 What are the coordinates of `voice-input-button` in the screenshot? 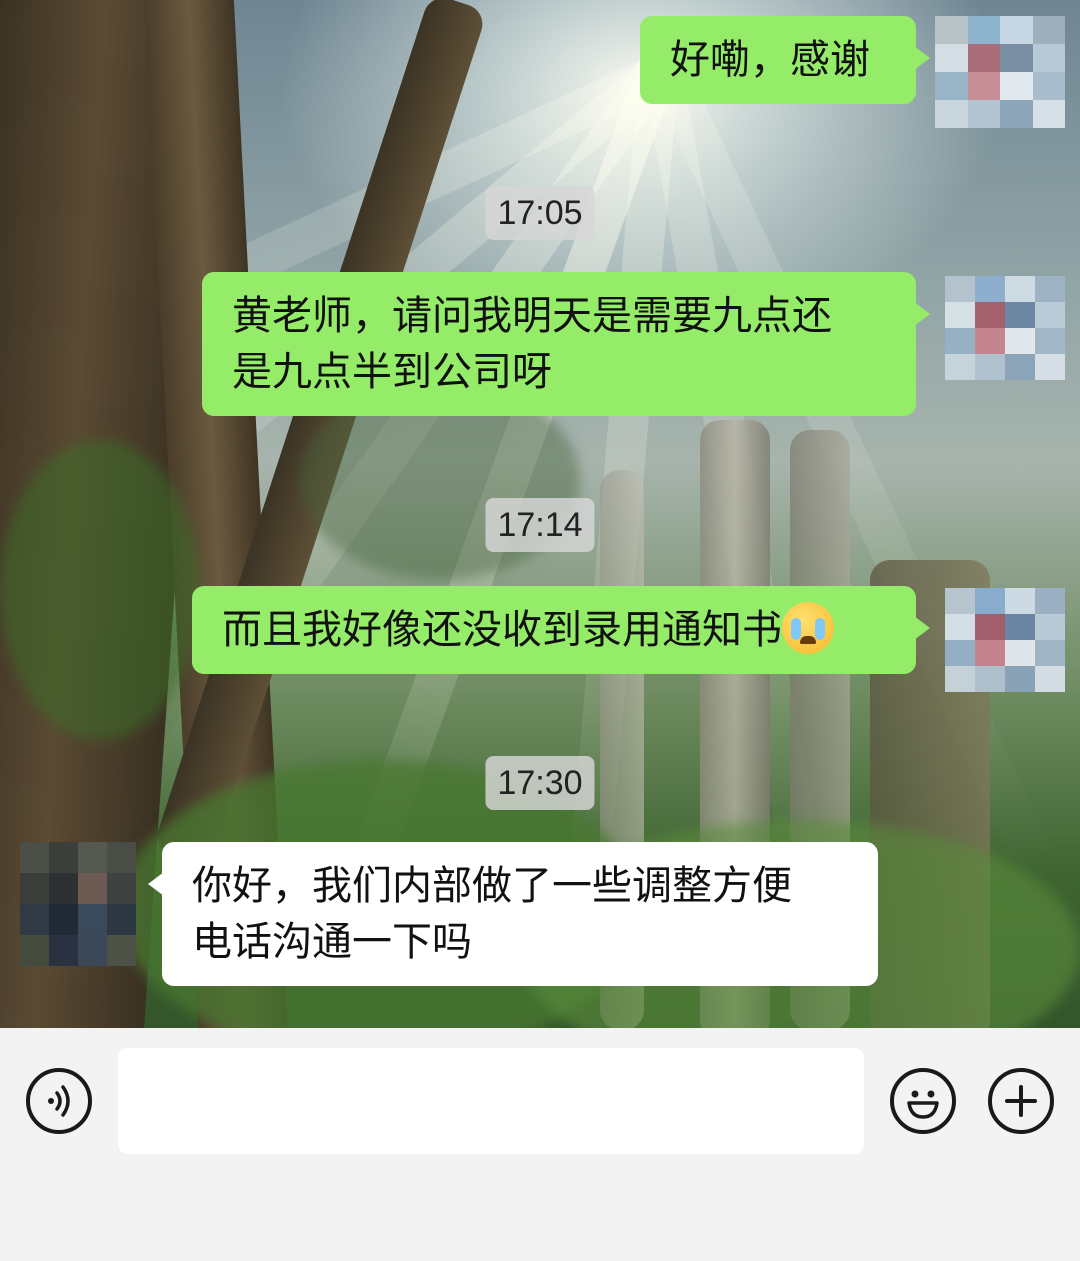 It's located at (59, 1101).